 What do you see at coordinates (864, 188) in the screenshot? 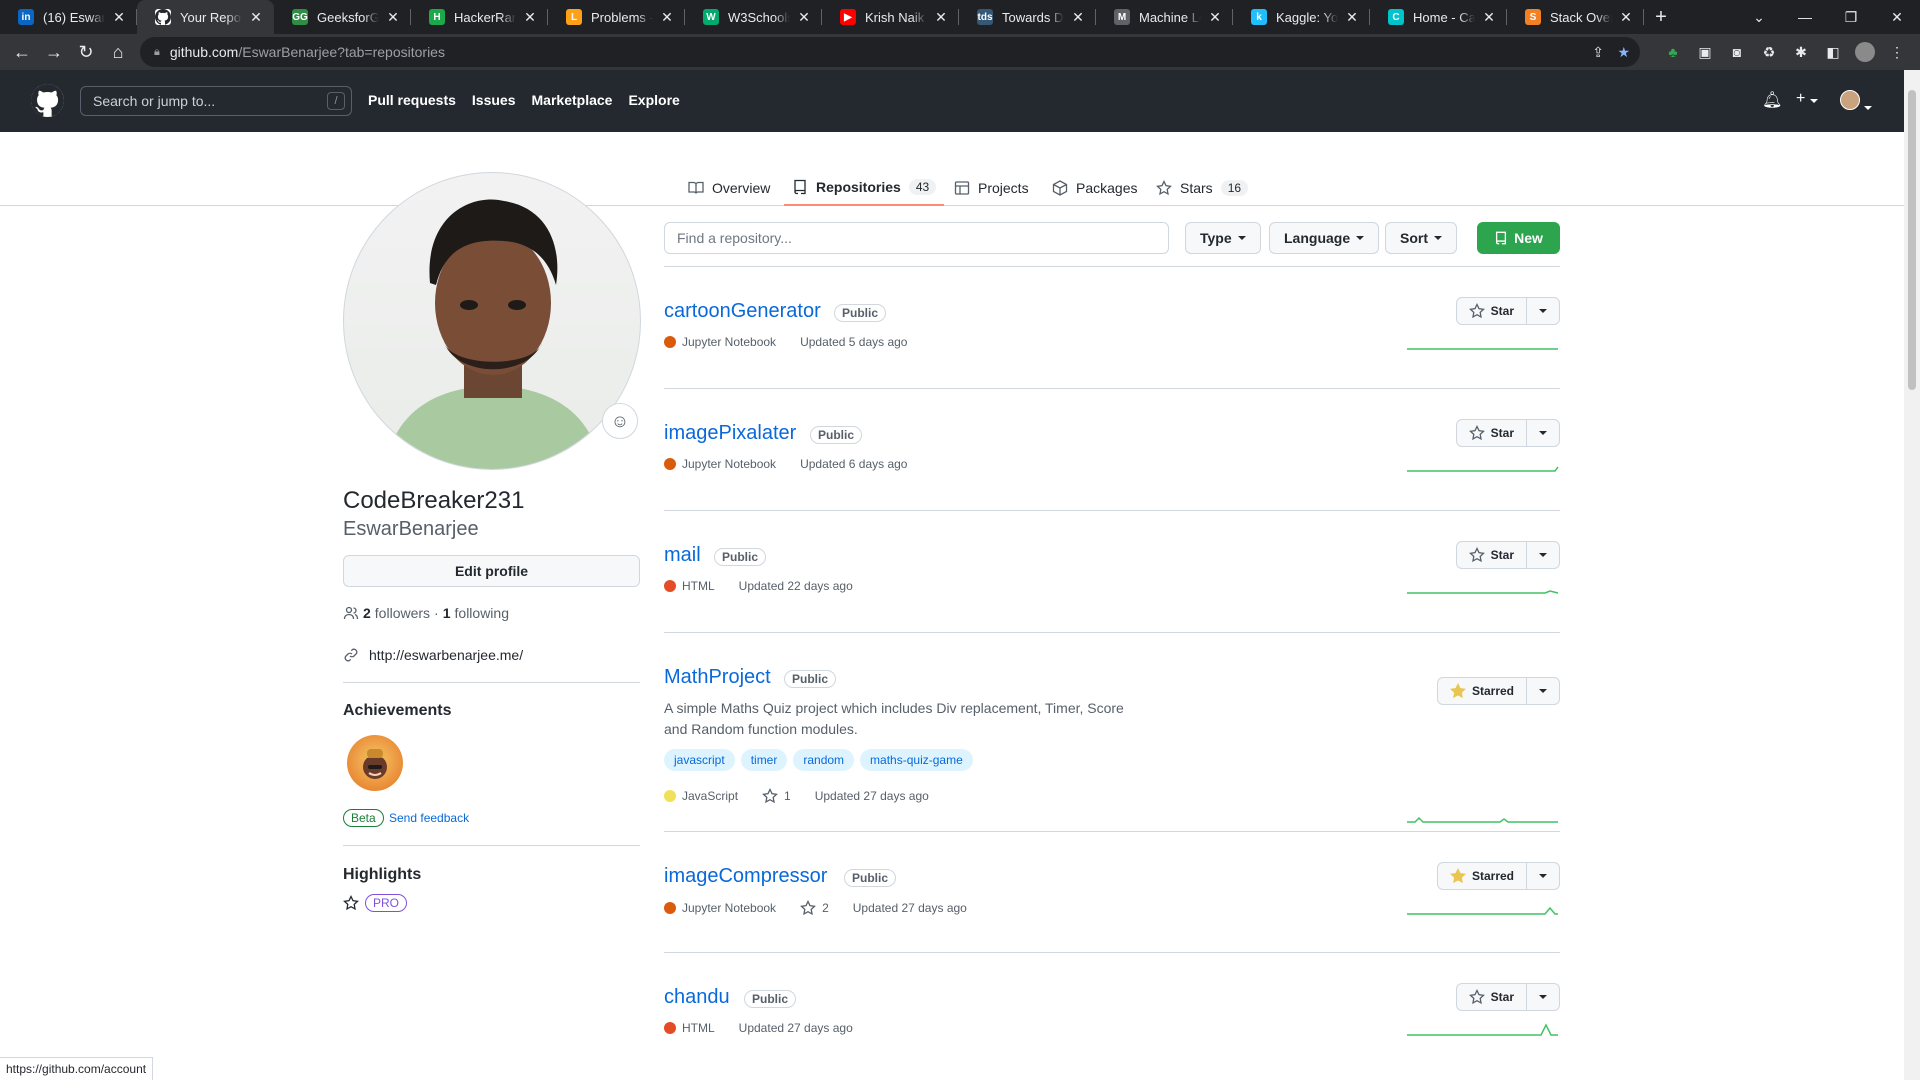
I see `tab-repositories: Repositories 43` at bounding box center [864, 188].